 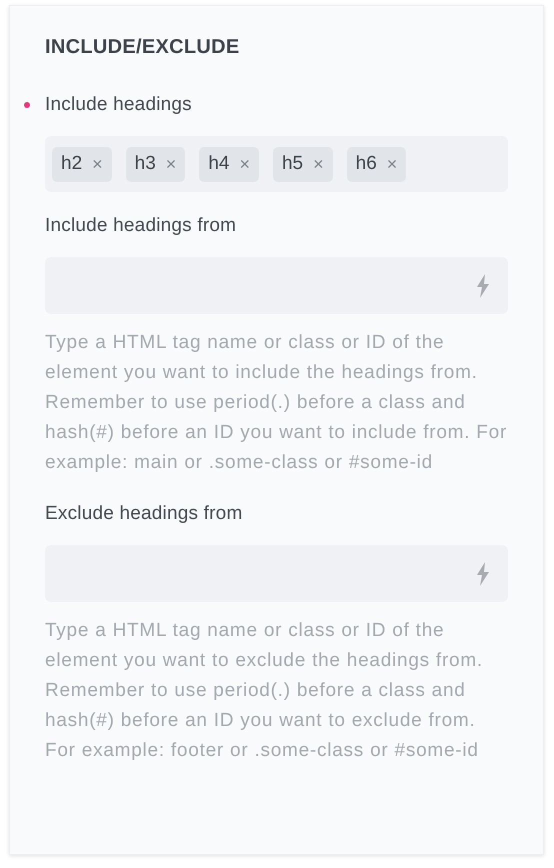 I want to click on field-label: Include headings, so click(x=118, y=104).